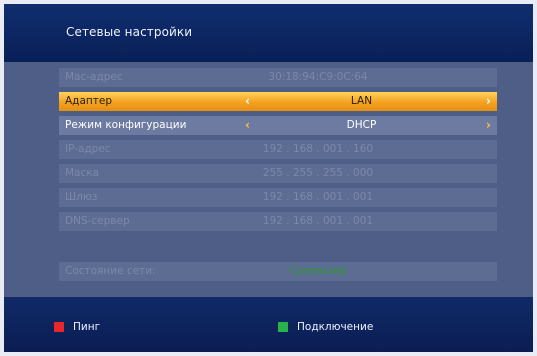  Describe the element at coordinates (59, 327) in the screenshot. I see `red-key-icon` at that location.